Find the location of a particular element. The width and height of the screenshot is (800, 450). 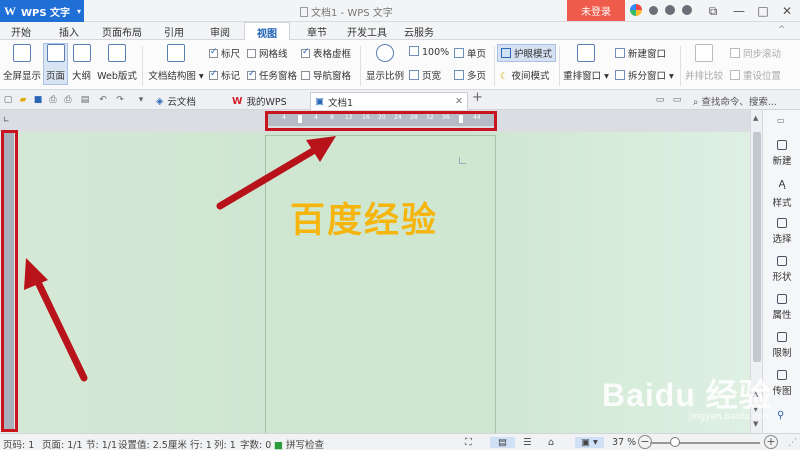

save-icon: ■ is located at coordinates (38, 100).